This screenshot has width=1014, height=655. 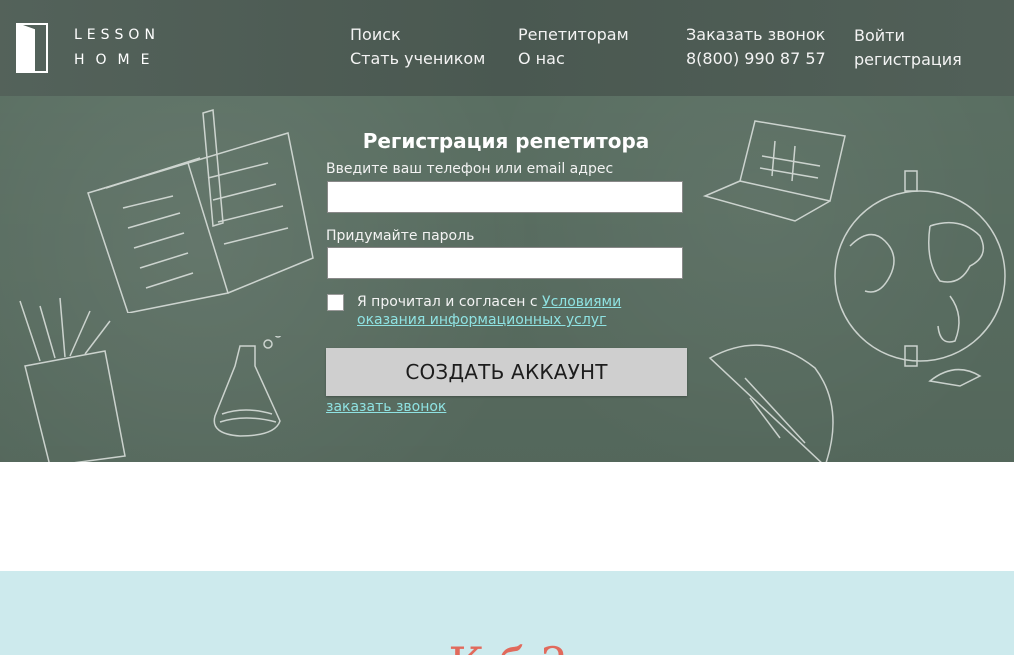 I want to click on nav-order-call: Заказать звонок, so click(x=755, y=34).